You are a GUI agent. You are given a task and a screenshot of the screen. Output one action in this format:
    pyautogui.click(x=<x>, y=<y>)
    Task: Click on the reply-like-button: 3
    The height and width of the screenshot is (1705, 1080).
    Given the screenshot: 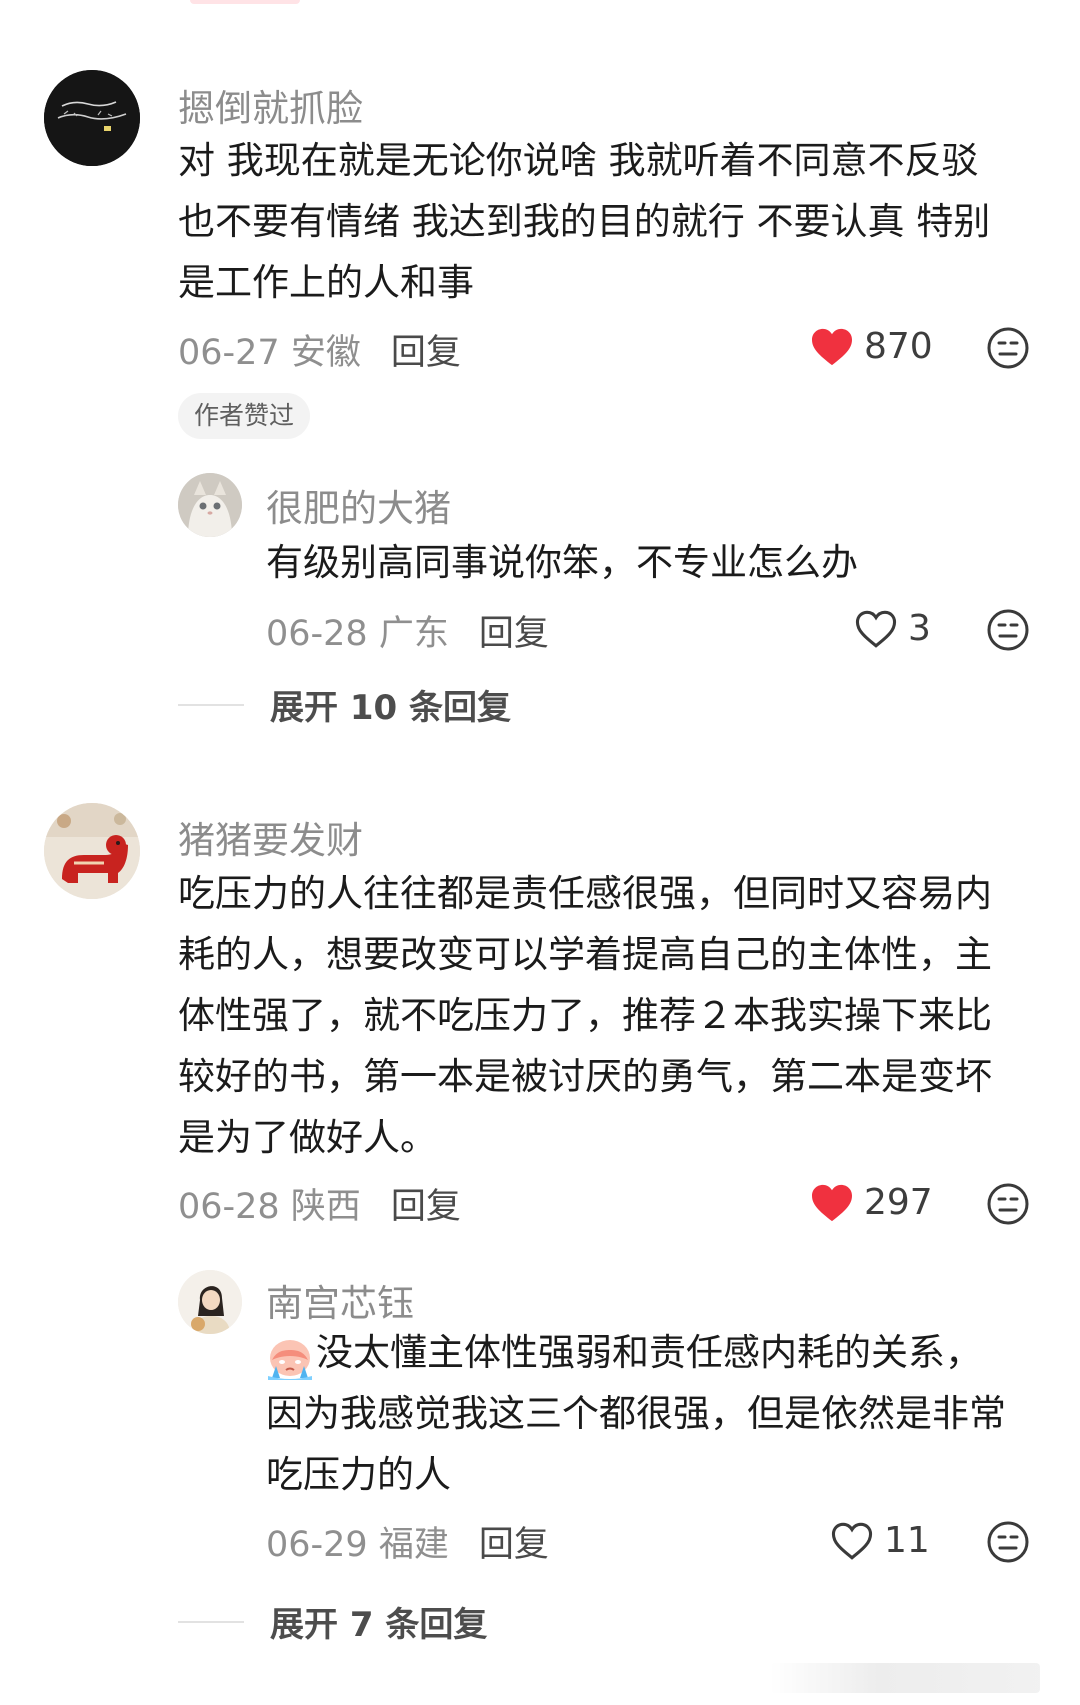 What is the action you would take?
    pyautogui.click(x=892, y=628)
    